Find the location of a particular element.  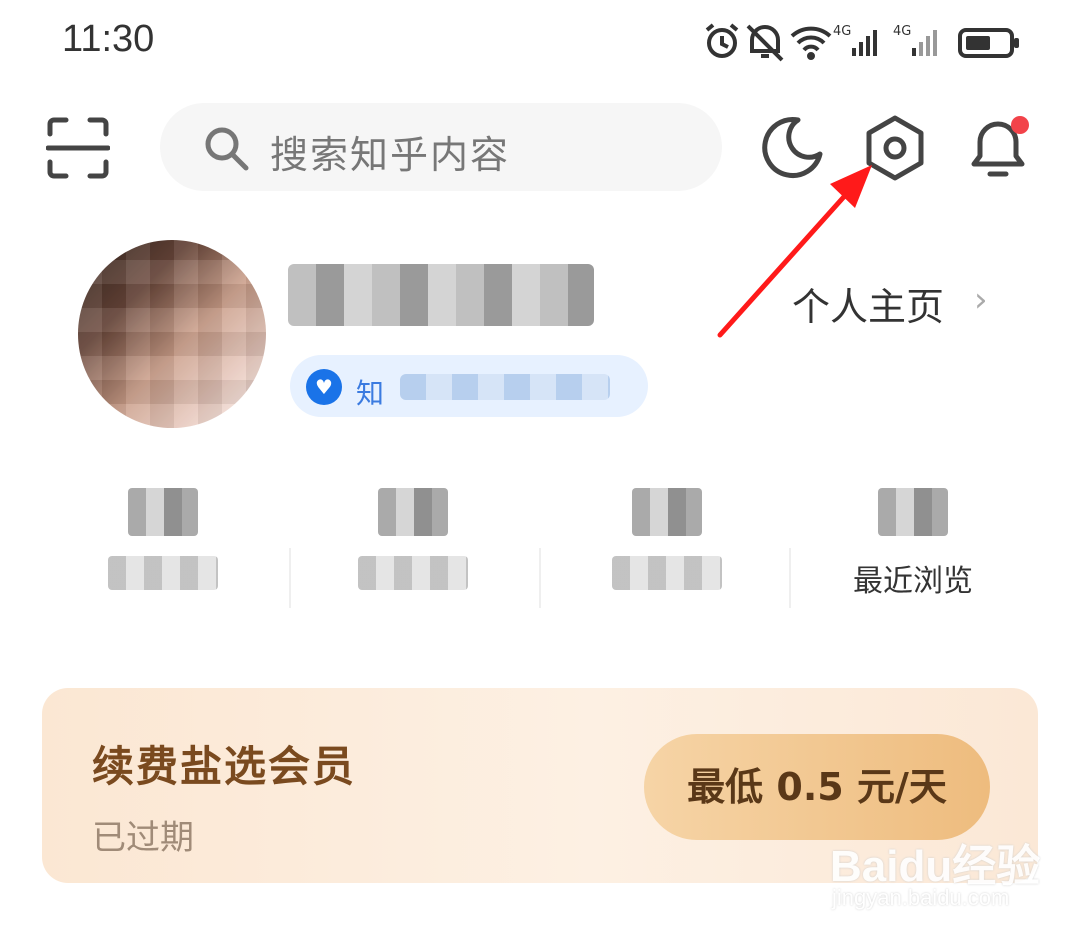

heart-icon: ♥ is located at coordinates (324, 387).